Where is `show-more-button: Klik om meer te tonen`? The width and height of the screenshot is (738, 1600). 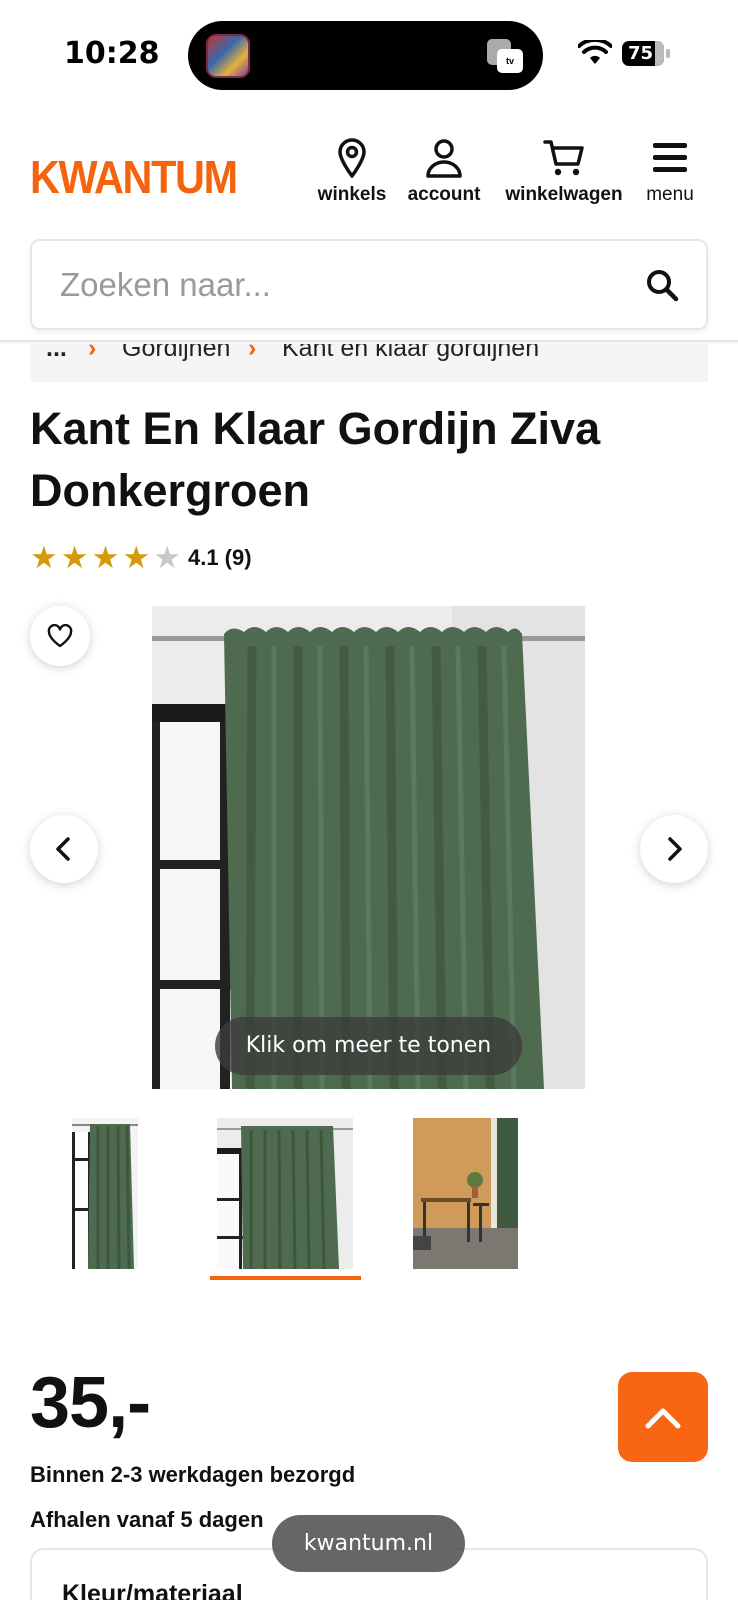
show-more-button: Klik om meer te tonen is located at coordinates (368, 1046).